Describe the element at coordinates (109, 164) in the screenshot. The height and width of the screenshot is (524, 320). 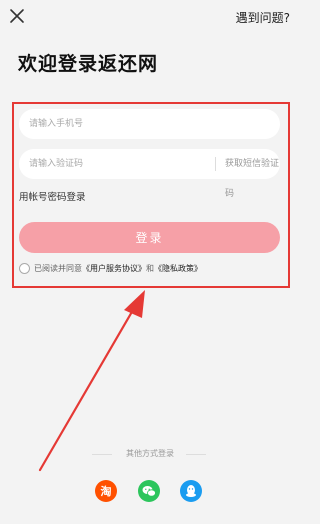
I see `code-input` at that location.